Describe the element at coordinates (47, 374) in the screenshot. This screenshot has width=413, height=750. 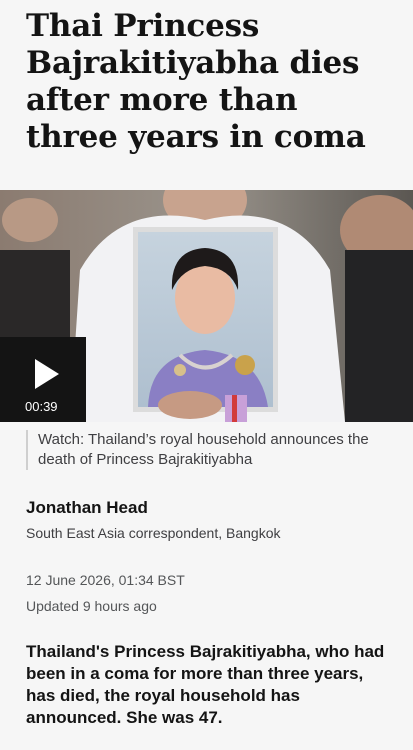
I see `play-icon` at that location.